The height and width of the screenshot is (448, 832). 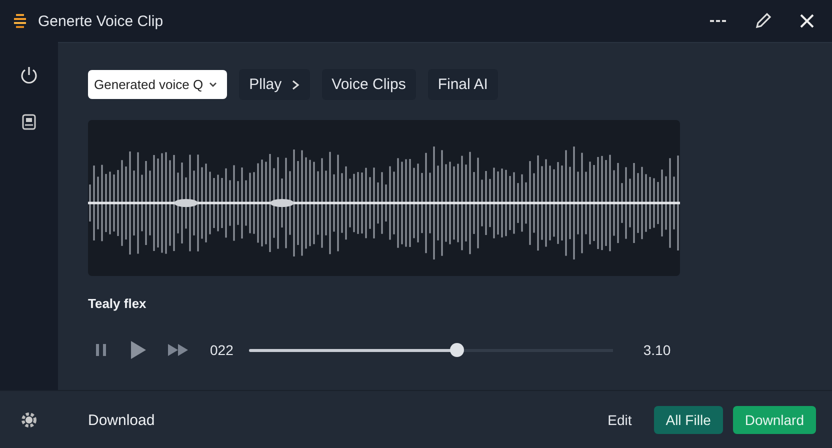 What do you see at coordinates (29, 420) in the screenshot?
I see `gear-icon` at bounding box center [29, 420].